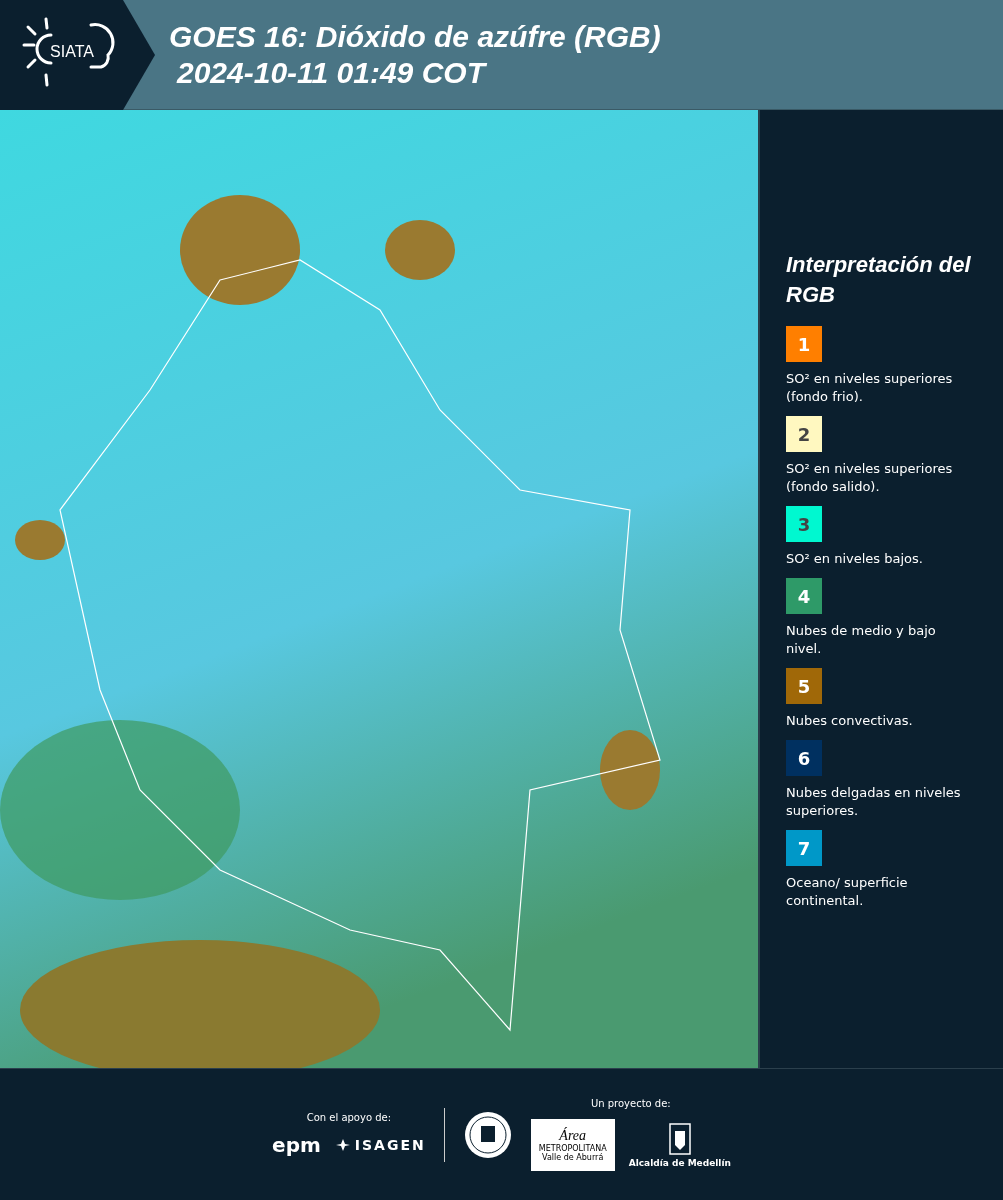  Describe the element at coordinates (804, 524) in the screenshot. I see `legend-swatch: 3` at that location.